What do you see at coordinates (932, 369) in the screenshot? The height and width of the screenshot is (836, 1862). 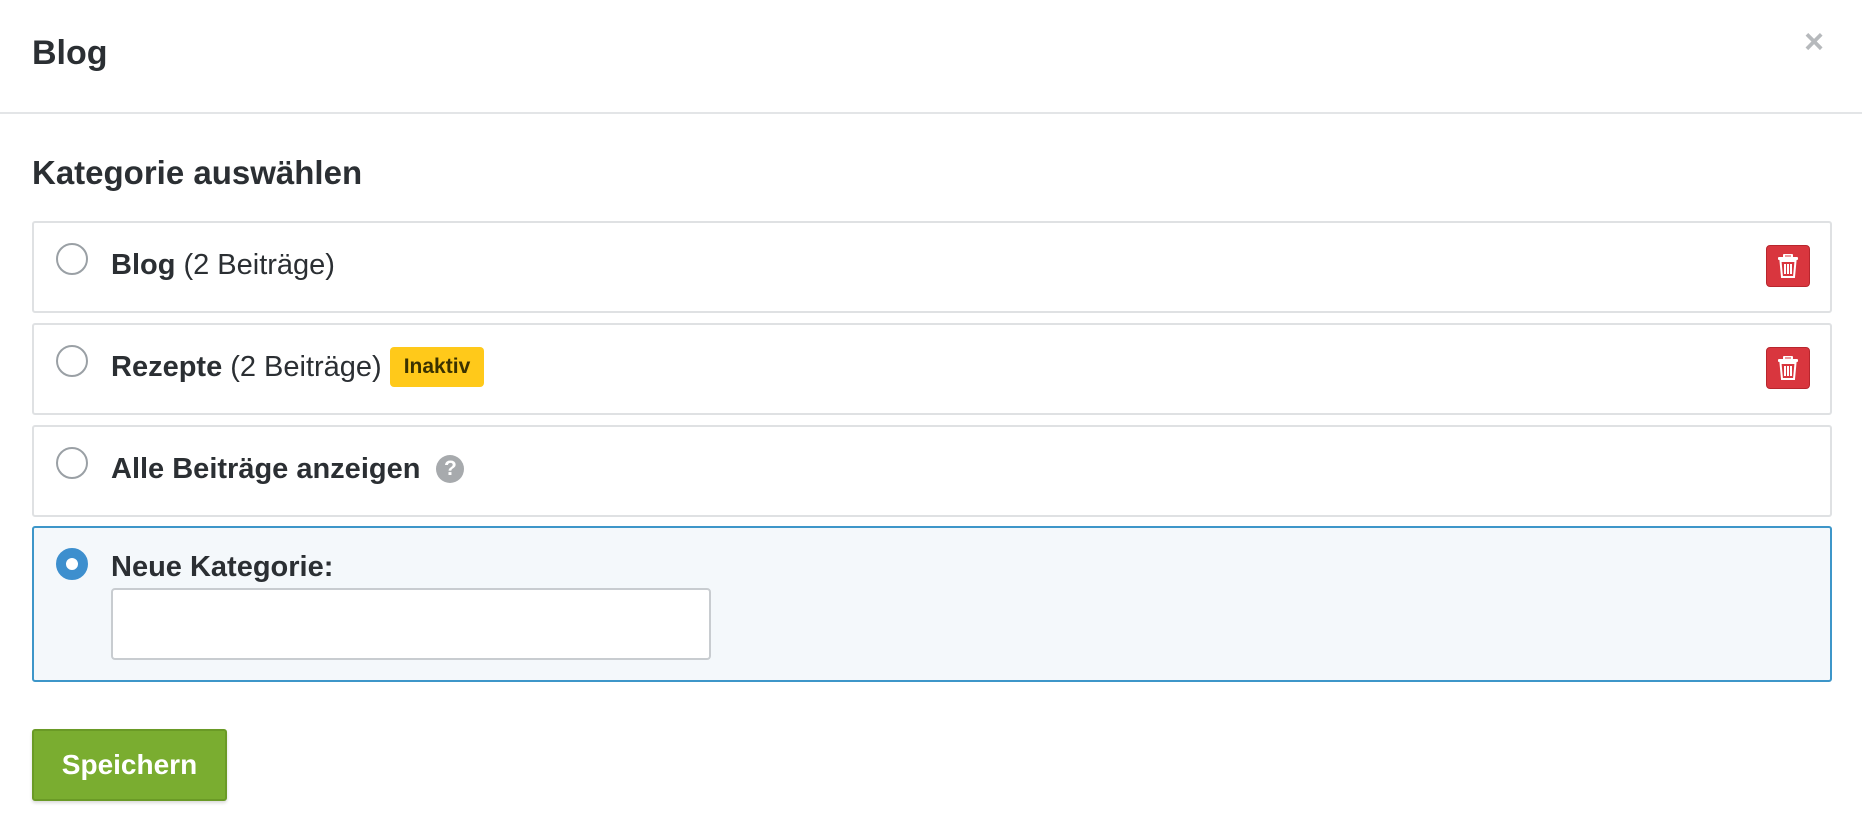 I see `category-option-rezepte: Rezepte (2 Beiträge) Inaktiv` at bounding box center [932, 369].